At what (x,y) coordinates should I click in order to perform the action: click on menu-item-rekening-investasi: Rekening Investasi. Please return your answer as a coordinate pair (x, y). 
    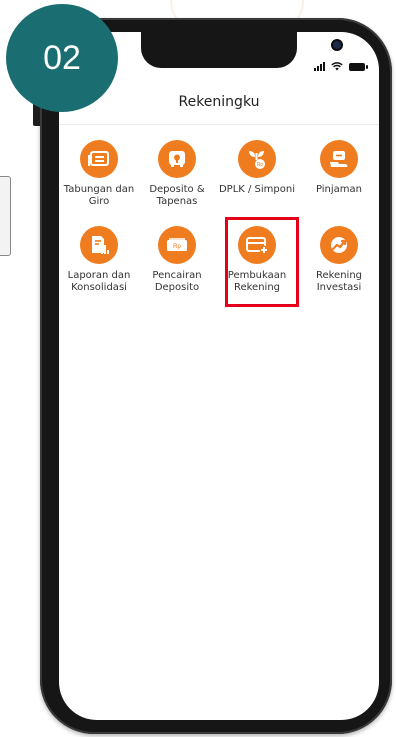
    Looking at the image, I should click on (338, 260).